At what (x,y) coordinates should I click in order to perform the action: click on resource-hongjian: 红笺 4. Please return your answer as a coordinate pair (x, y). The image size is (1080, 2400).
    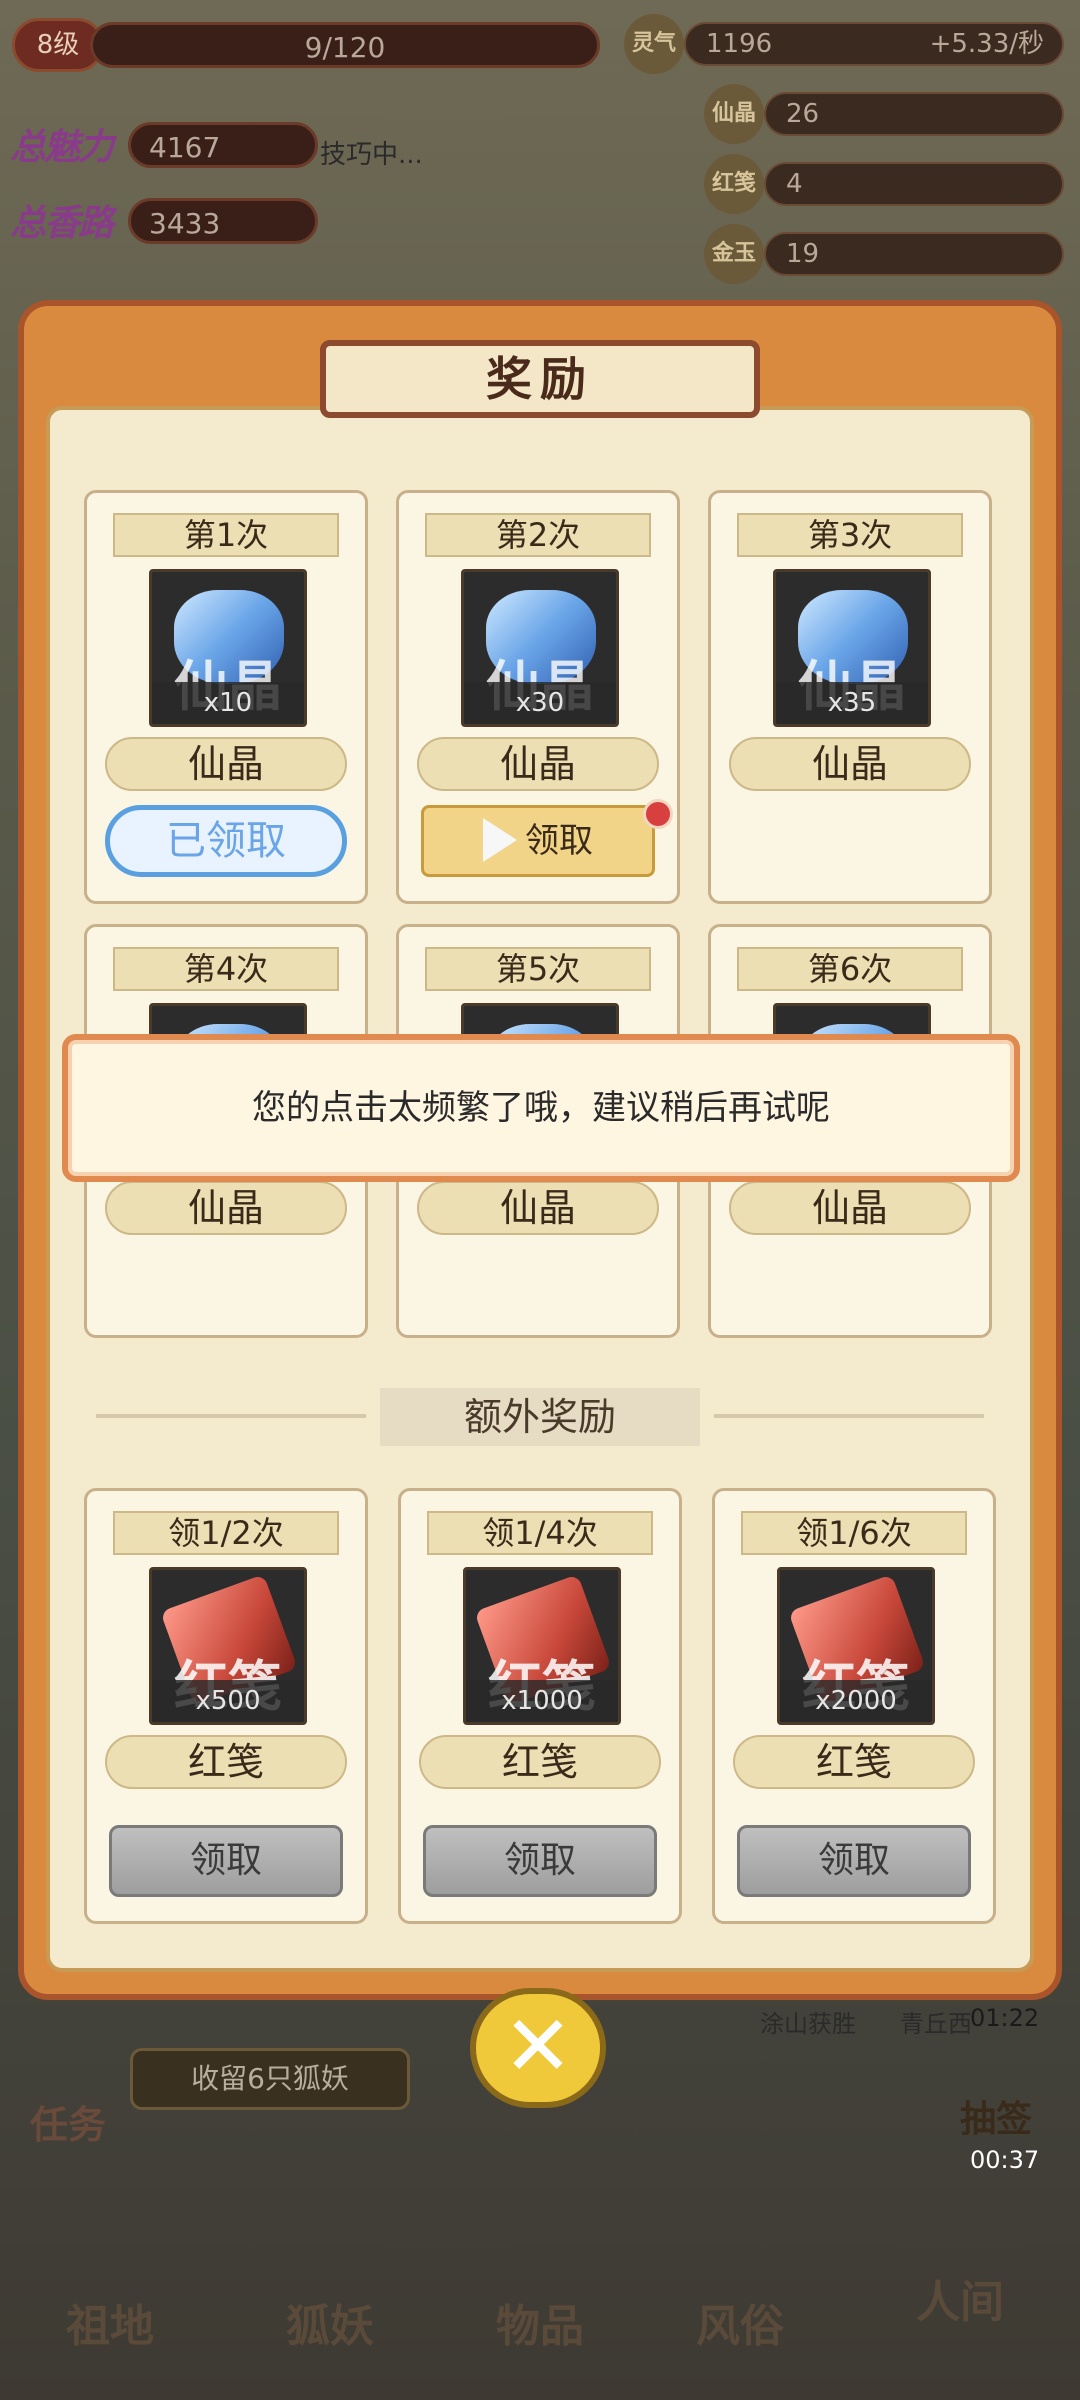
    Looking at the image, I should click on (884, 184).